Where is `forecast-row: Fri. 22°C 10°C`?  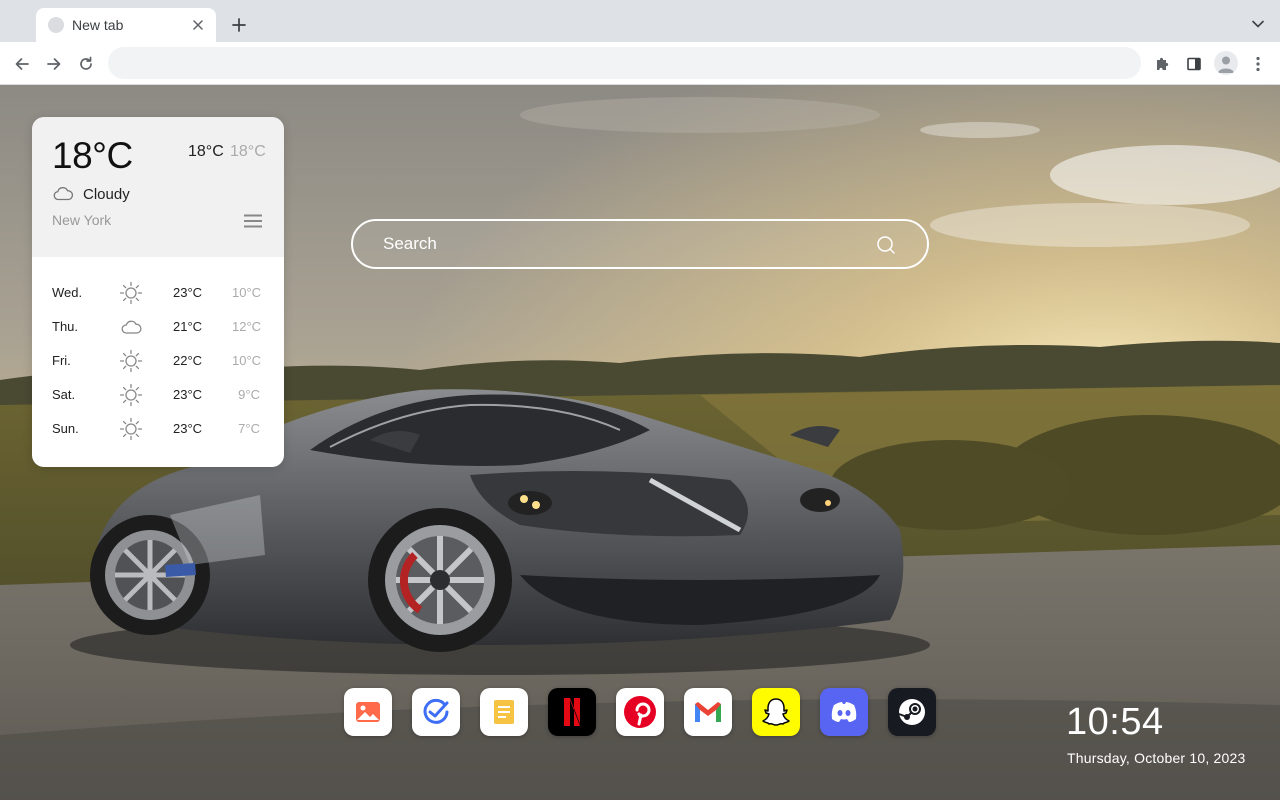 forecast-row: Fri. 22°C 10°C is located at coordinates (158, 361).